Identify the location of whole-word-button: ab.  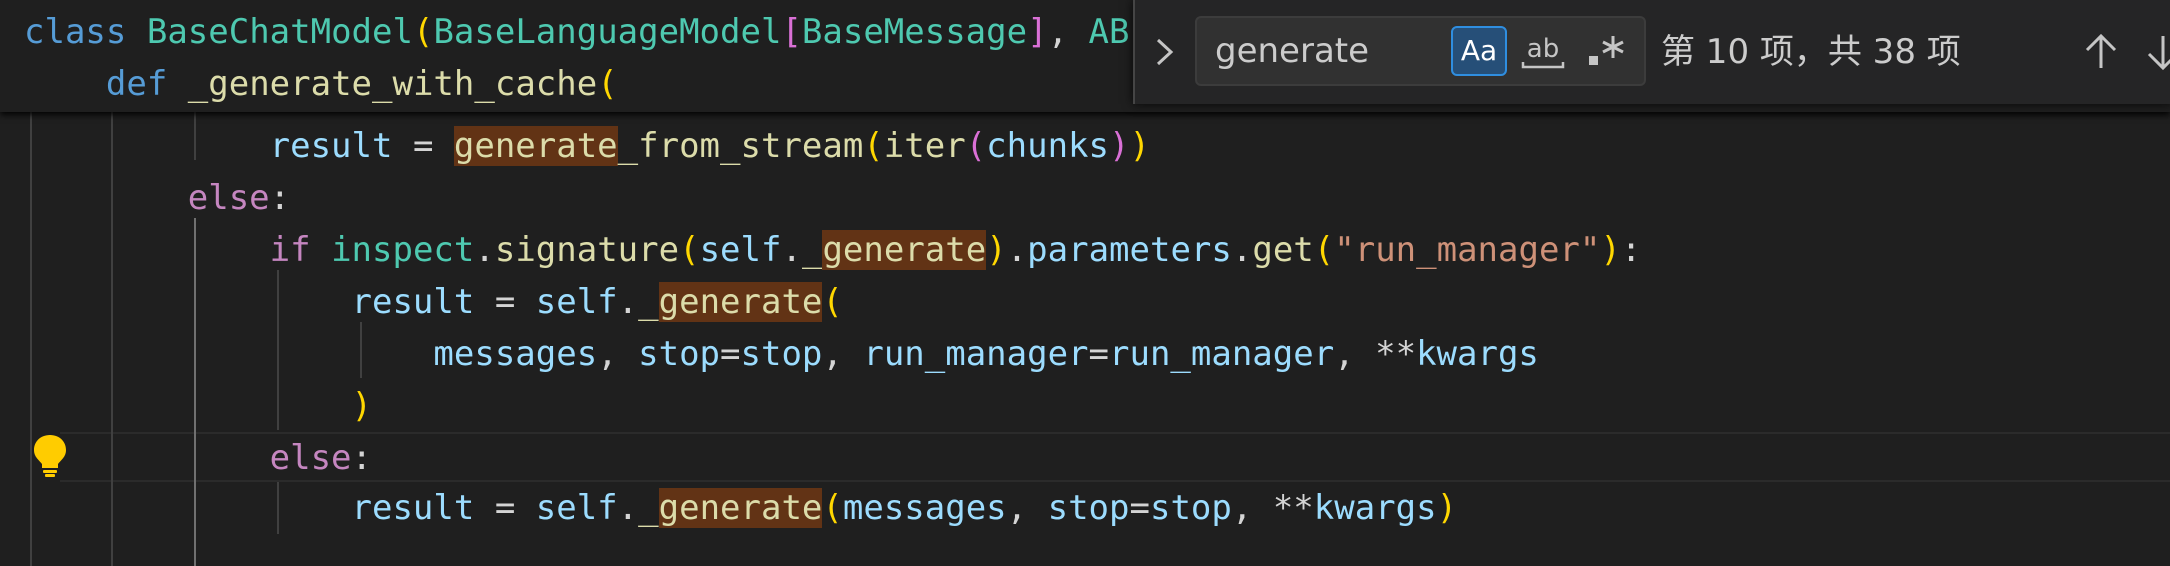
(1543, 51).